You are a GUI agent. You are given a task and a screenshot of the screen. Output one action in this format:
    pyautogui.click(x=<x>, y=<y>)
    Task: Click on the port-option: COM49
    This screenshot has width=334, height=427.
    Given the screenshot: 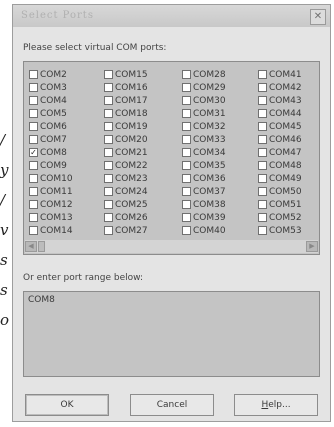 What is the action you would take?
    pyautogui.click(x=280, y=178)
    